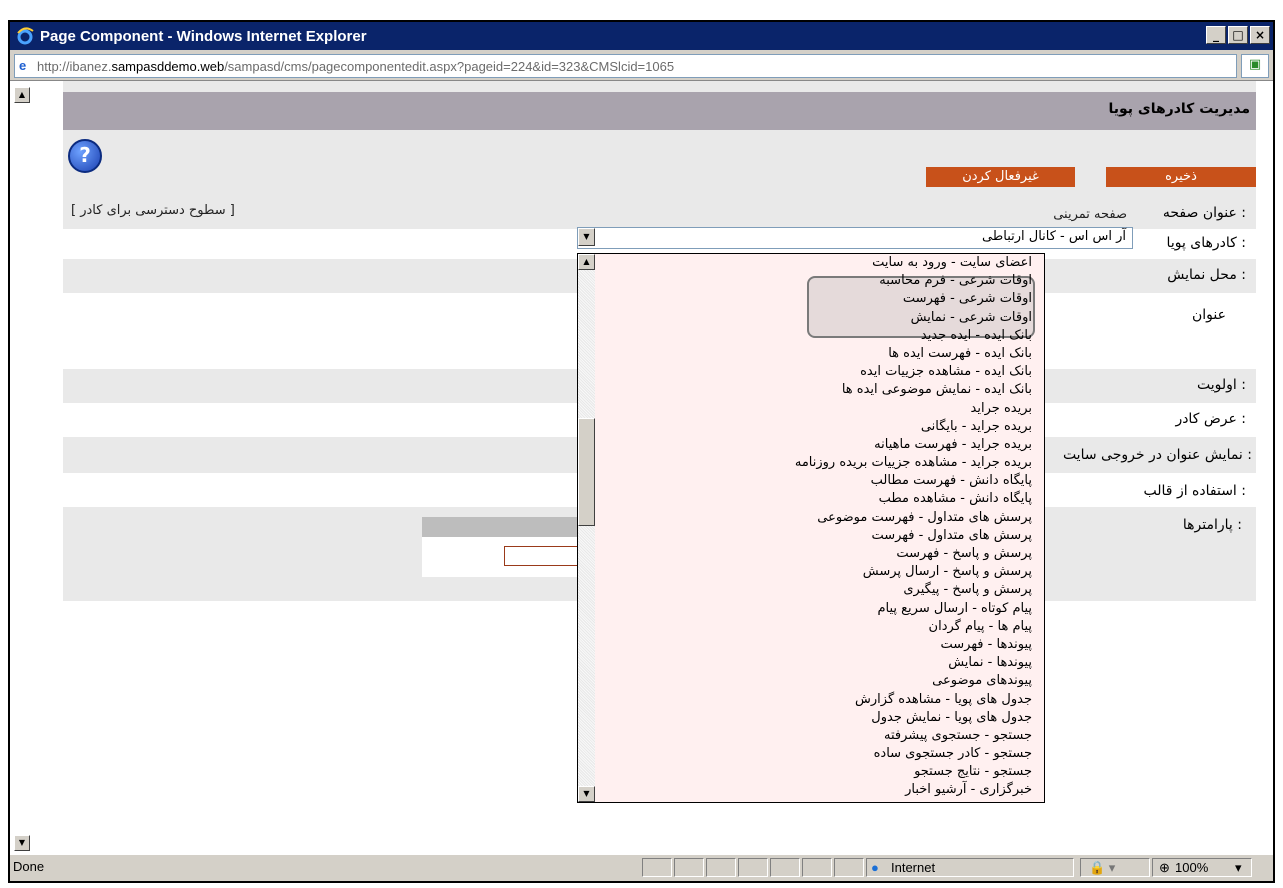 This screenshot has height=888, width=1283. What do you see at coordinates (500, 557) in the screenshot?
I see `params-table-body` at bounding box center [500, 557].